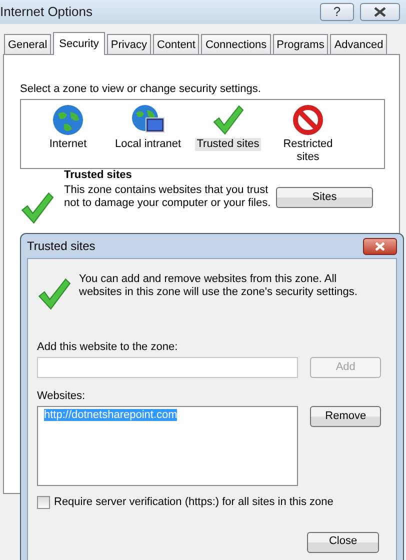 This screenshot has height=560, width=406. Describe the element at coordinates (108, 347) in the screenshot. I see `add-label: Add this website to the zone:` at that location.